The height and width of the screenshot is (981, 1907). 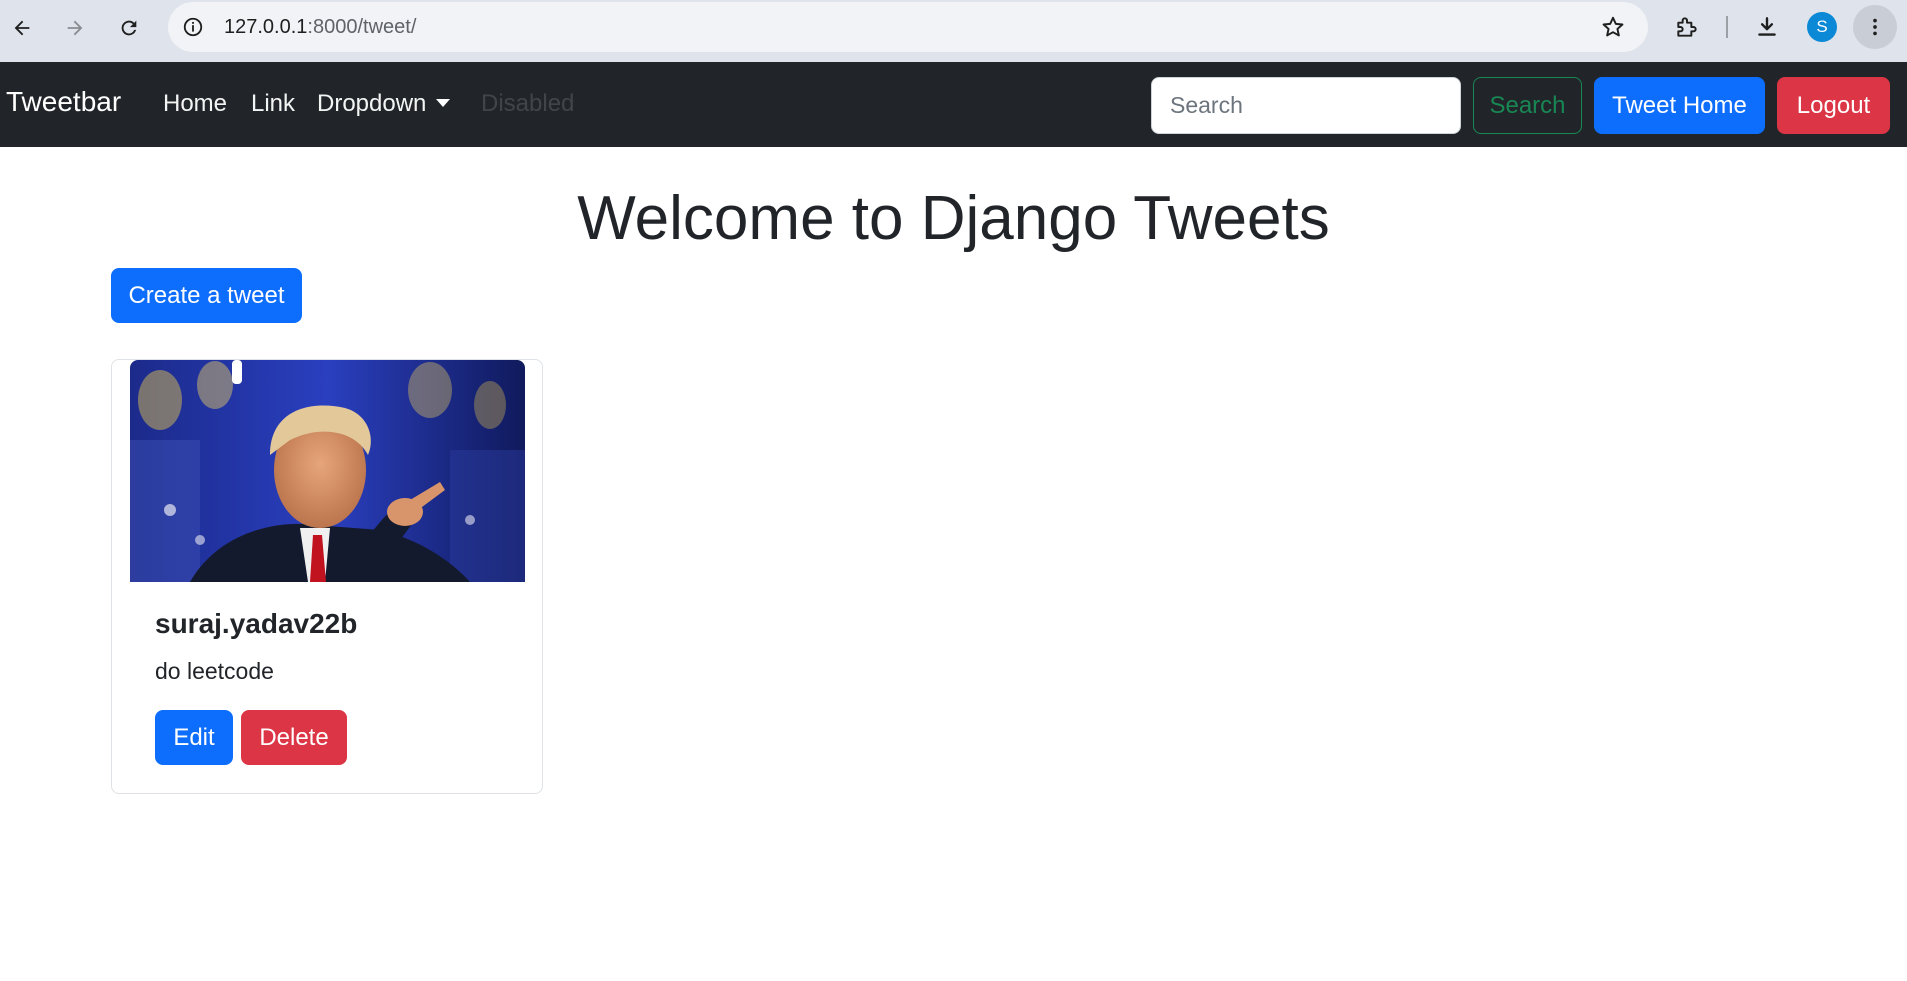 What do you see at coordinates (1527, 105) in the screenshot?
I see `search-button: Search` at bounding box center [1527, 105].